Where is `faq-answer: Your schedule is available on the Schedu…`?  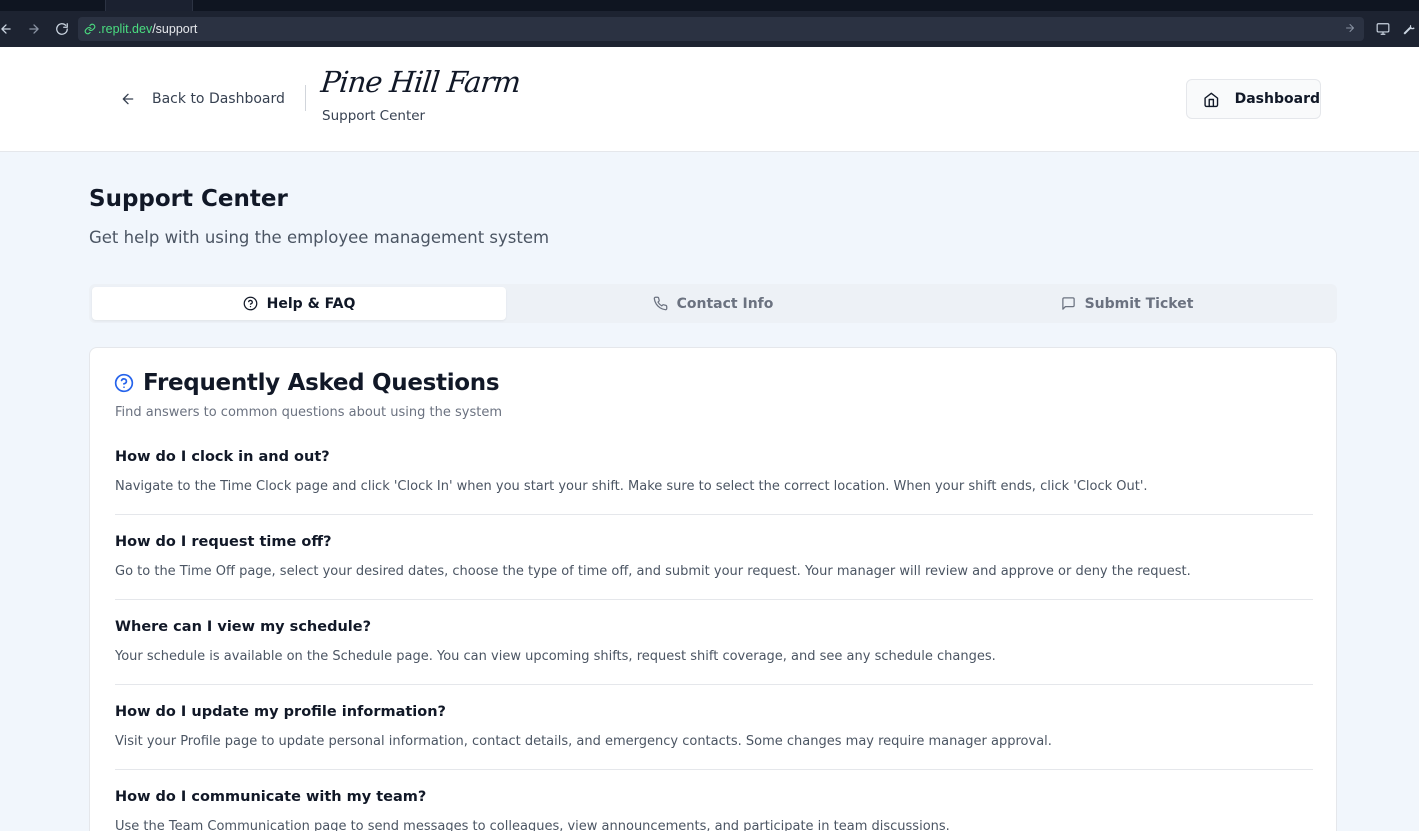
faq-answer: Your schedule is available on the Schedu… is located at coordinates (555, 656).